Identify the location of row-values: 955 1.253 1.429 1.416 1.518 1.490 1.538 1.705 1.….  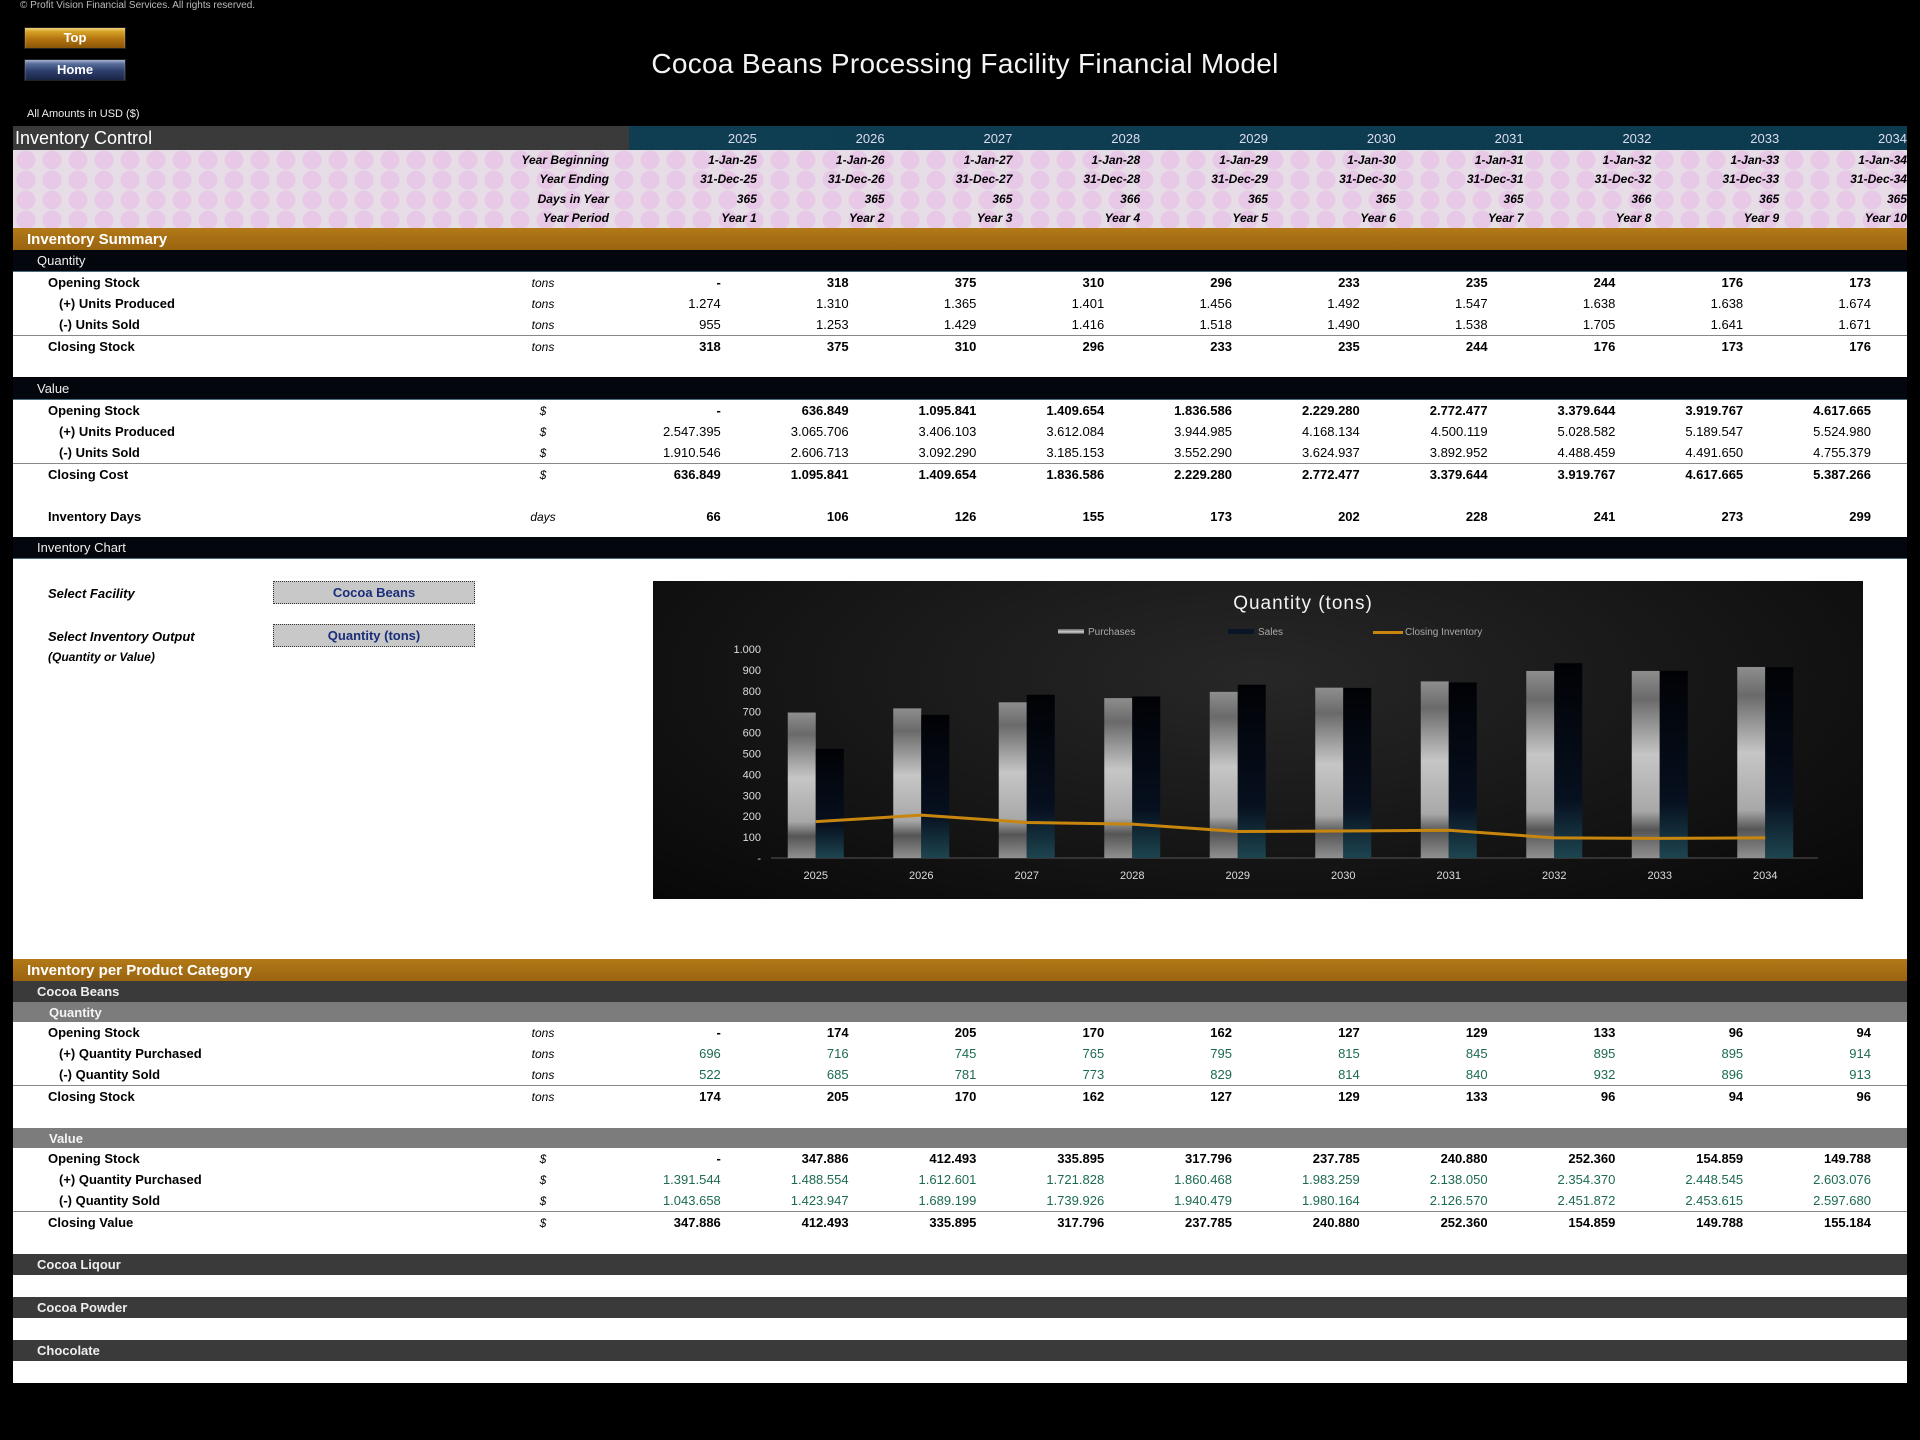
(1250, 324).